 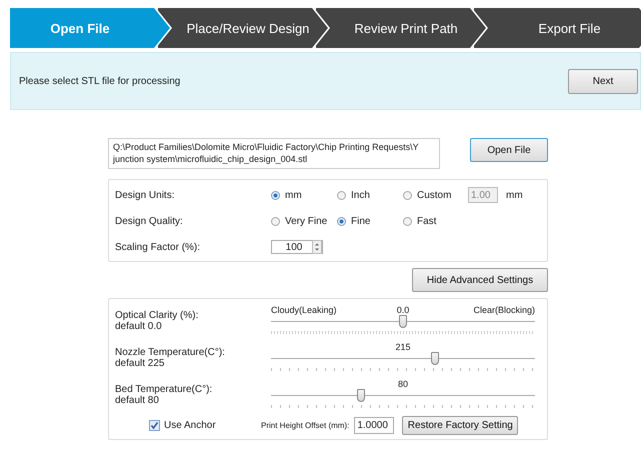 What do you see at coordinates (139, 326) in the screenshot?
I see `default-value: default 0.0` at bounding box center [139, 326].